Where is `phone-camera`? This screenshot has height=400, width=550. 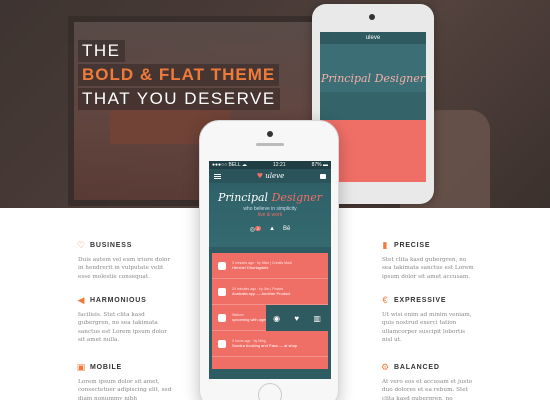 phone-camera is located at coordinates (270, 134).